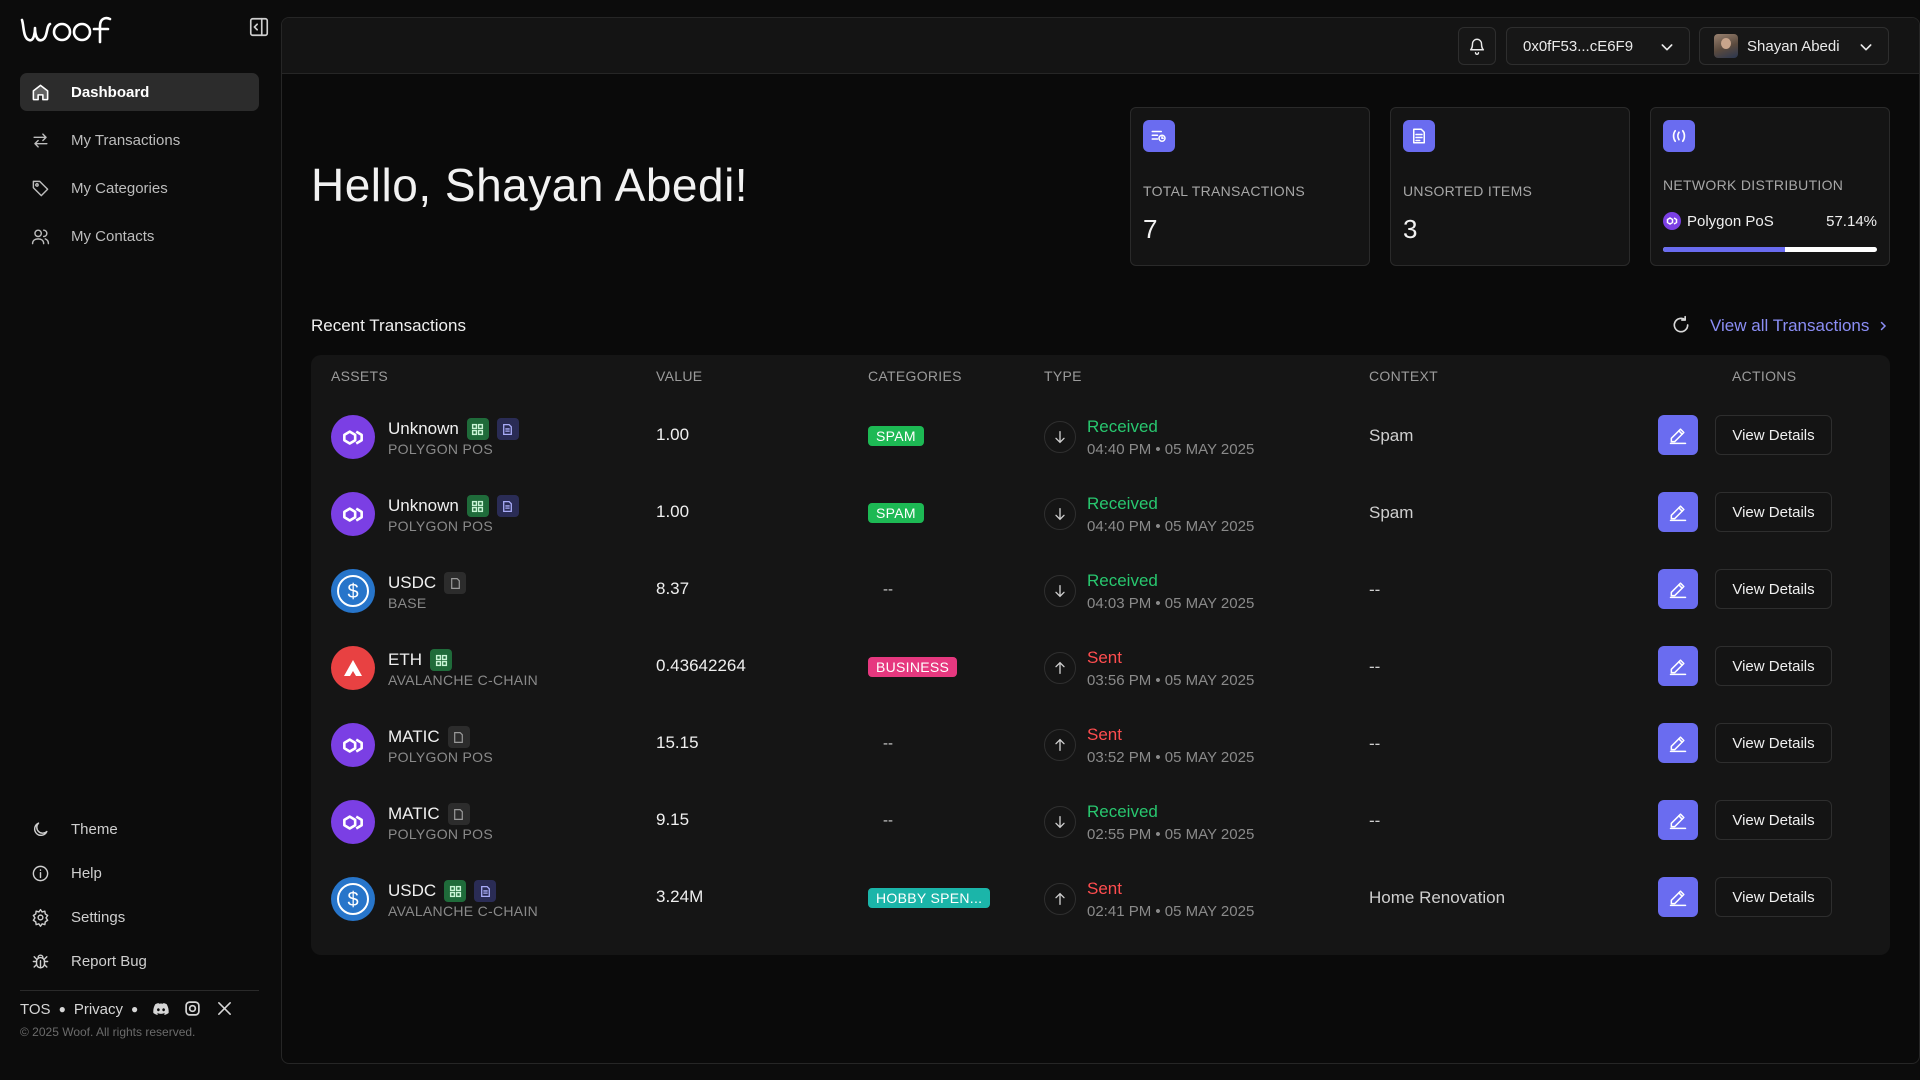  What do you see at coordinates (1724, 249) in the screenshot?
I see `network-progress-fill` at bounding box center [1724, 249].